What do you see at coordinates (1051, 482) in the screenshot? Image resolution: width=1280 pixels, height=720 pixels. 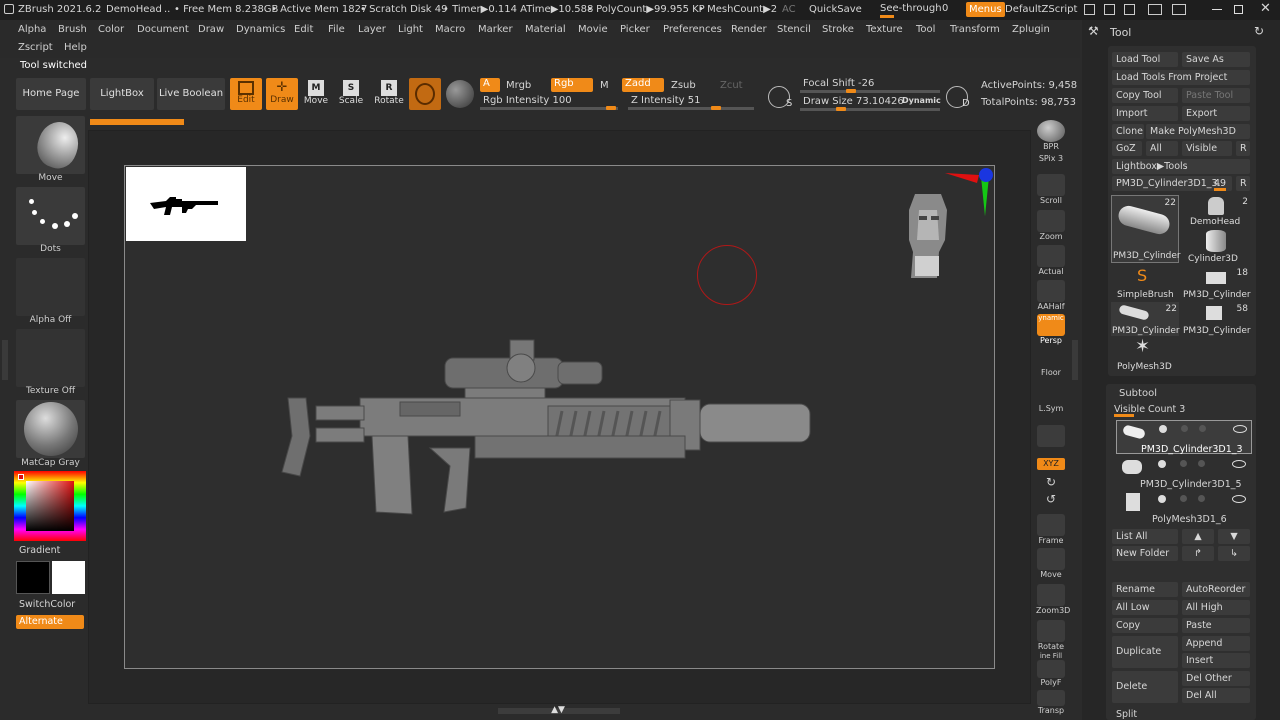 I see `rotate-y-button: ↻` at bounding box center [1051, 482].